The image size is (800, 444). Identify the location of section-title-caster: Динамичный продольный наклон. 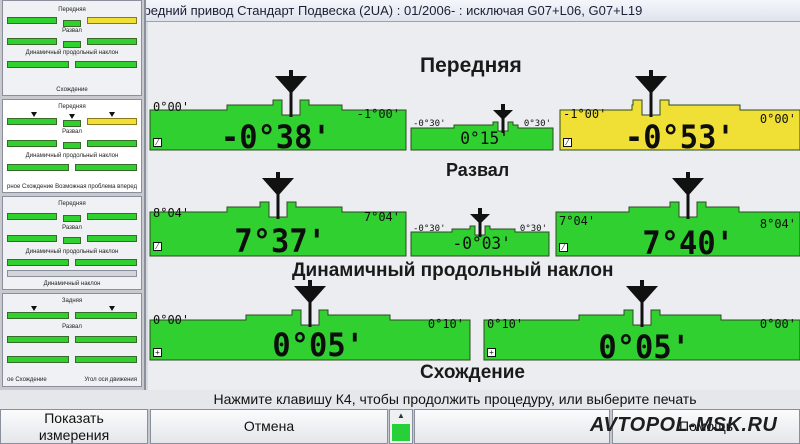
(453, 270).